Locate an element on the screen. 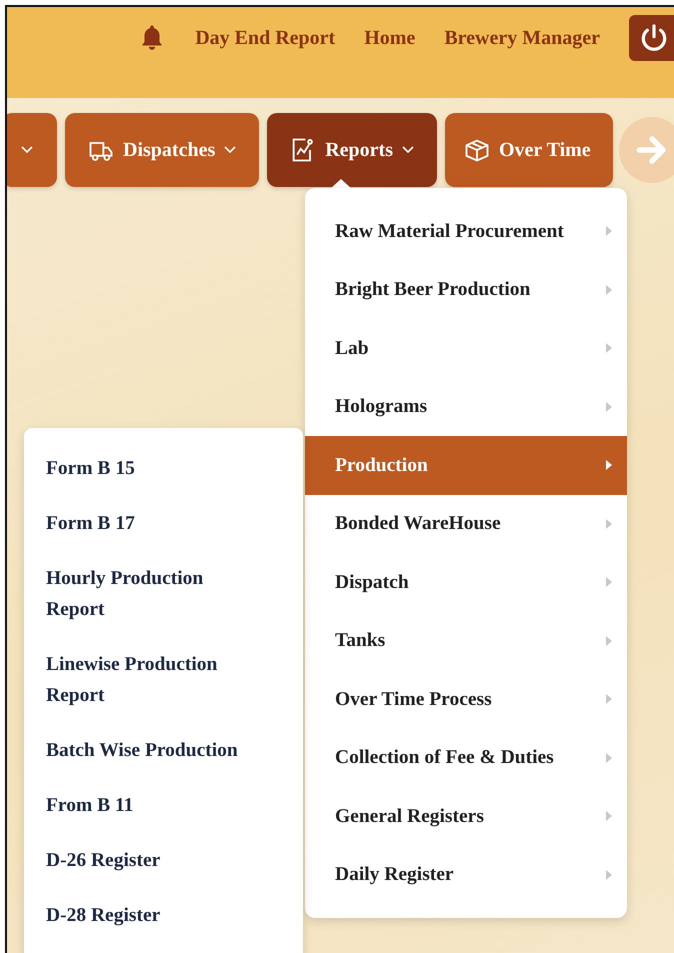 The width and height of the screenshot is (674, 953). nav-tab is located at coordinates (32, 150).